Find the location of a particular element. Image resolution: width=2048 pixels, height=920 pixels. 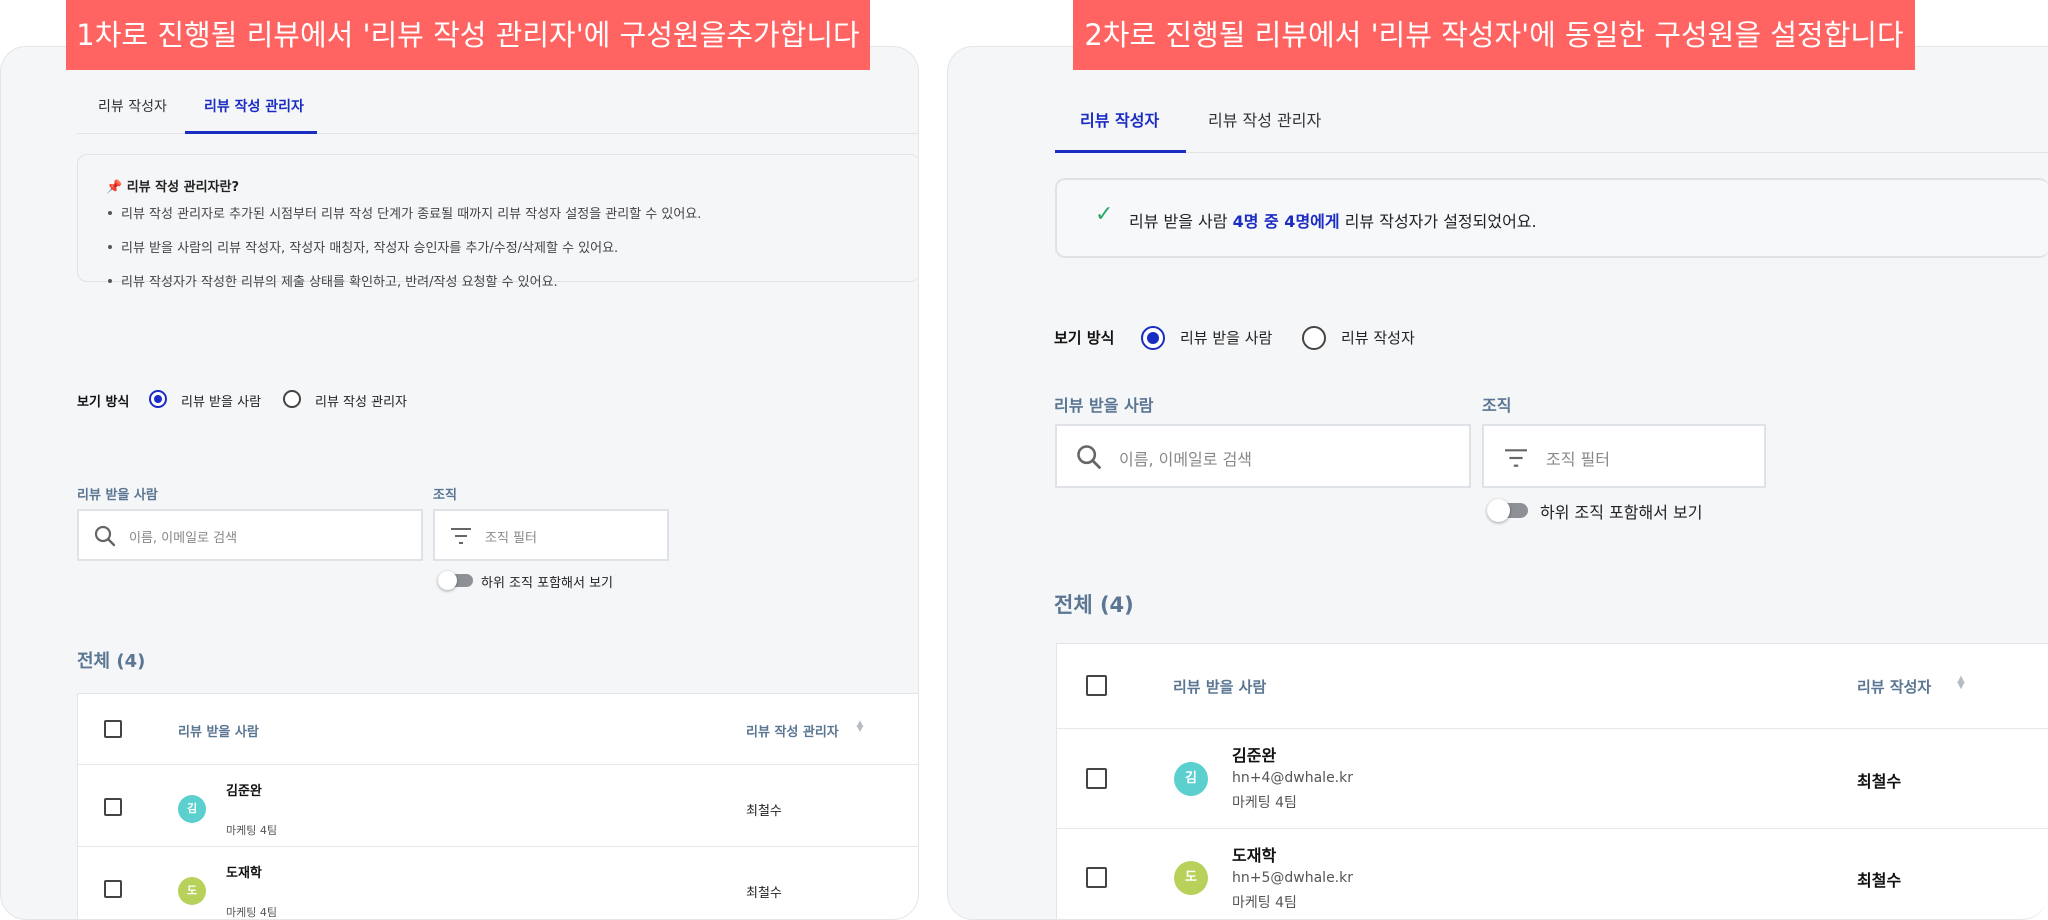

info-title-text: 리뷰 작성 관리자란? is located at coordinates (182, 187).